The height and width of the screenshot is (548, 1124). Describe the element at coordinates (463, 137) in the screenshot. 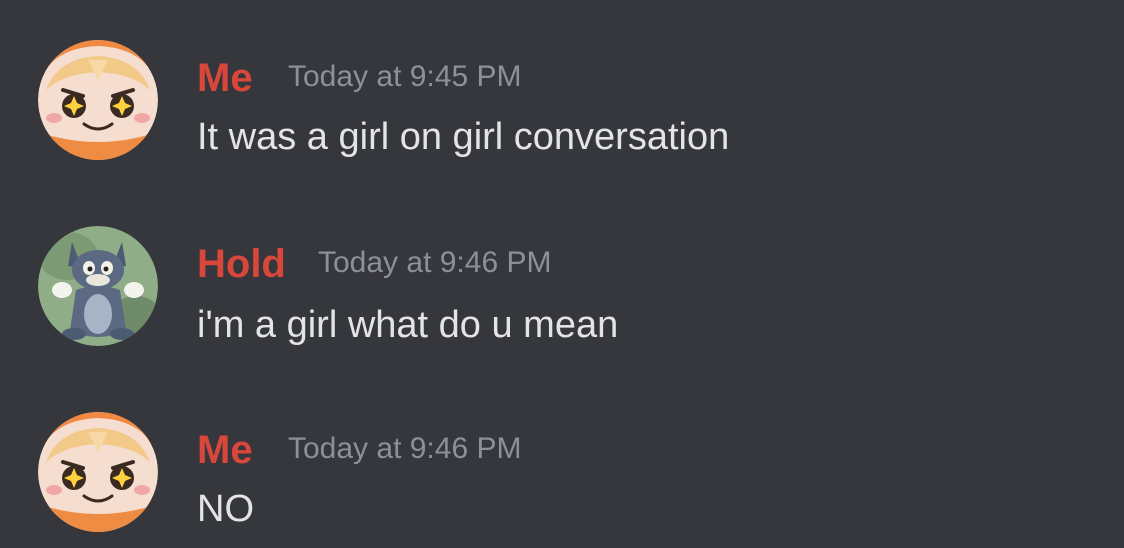

I see `message-text: It was a girl on girl conversation` at that location.